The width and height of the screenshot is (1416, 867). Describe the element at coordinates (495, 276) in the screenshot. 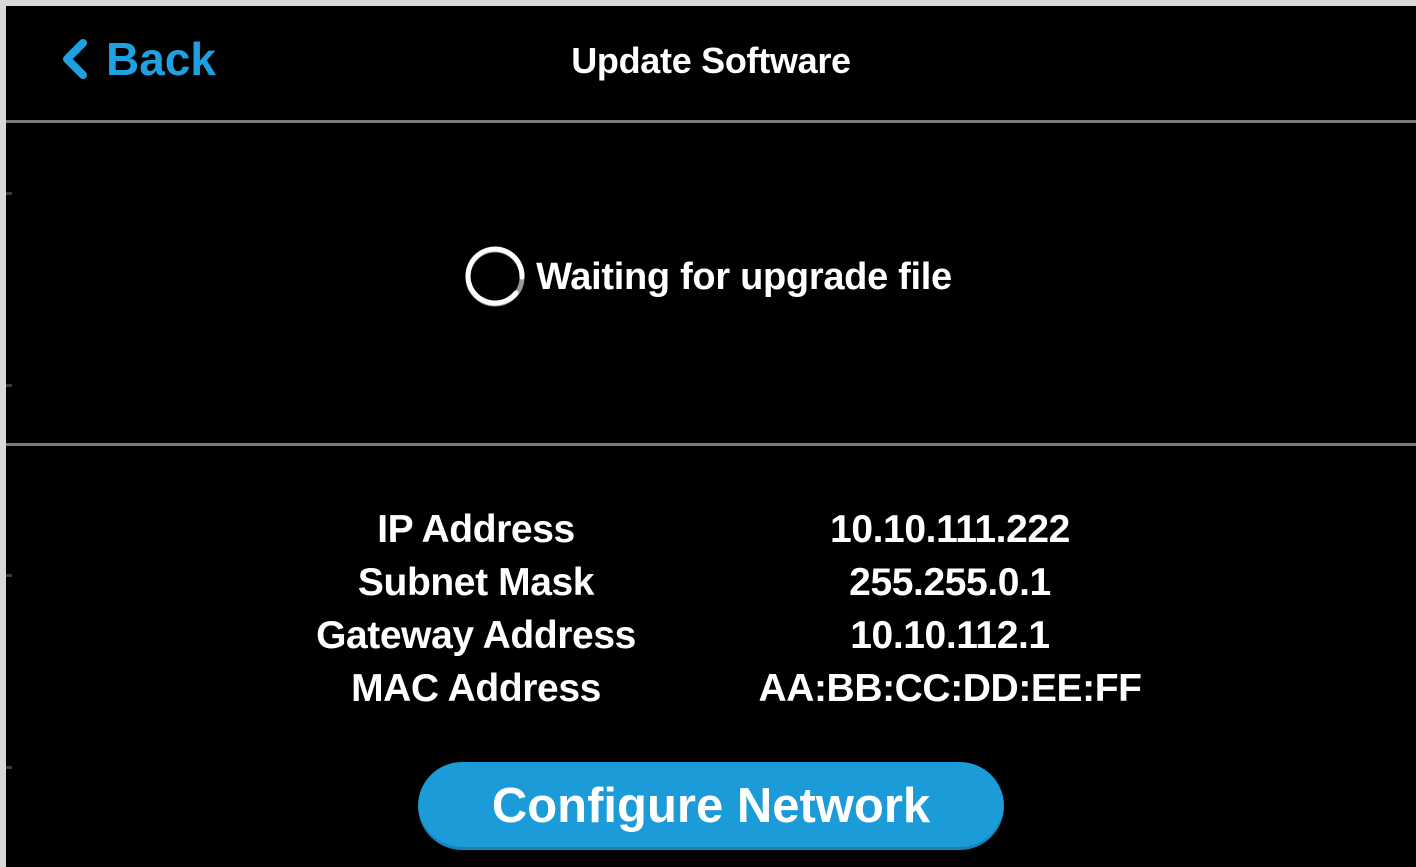

I see `loading-spinner-icon` at that location.